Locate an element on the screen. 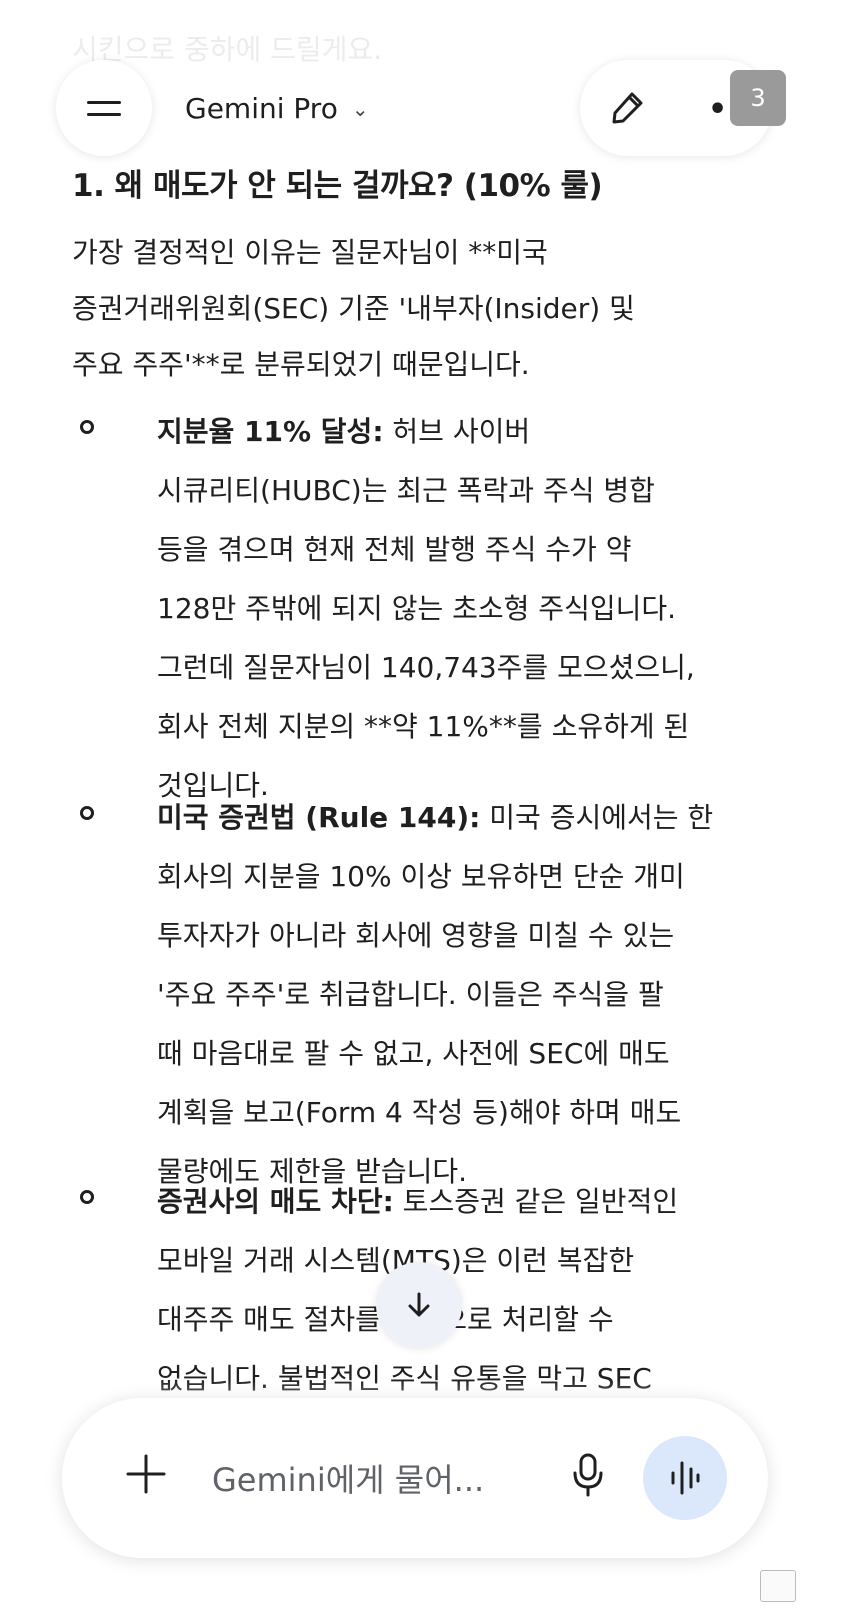 The width and height of the screenshot is (850, 1608). bullet-line: 회사의 지분을 10% 이상 보유하면 단순 개미 is located at coordinates (421, 876).